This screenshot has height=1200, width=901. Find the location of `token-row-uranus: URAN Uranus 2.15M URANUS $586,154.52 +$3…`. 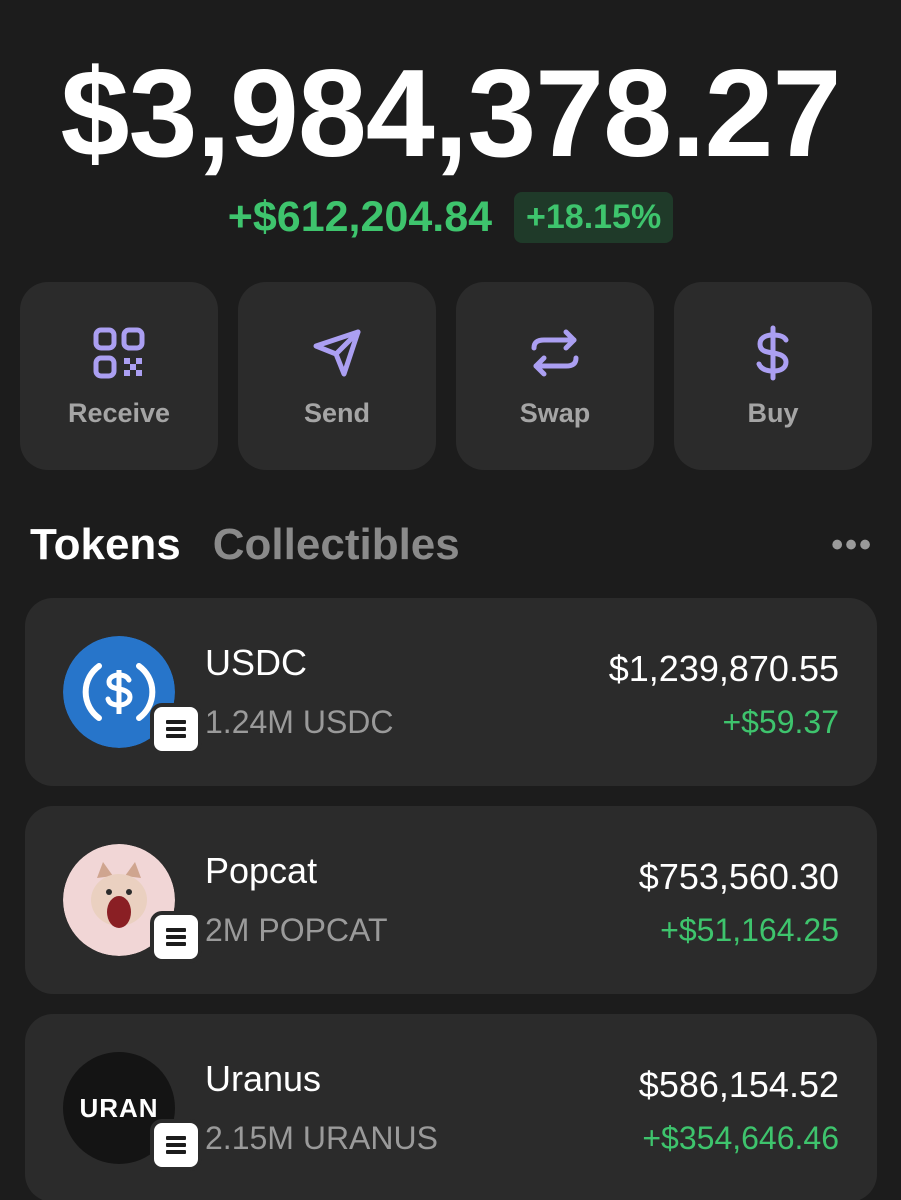

token-row-uranus: URAN Uranus 2.15M URANUS $586,154.52 +$3… is located at coordinates (451, 1107).